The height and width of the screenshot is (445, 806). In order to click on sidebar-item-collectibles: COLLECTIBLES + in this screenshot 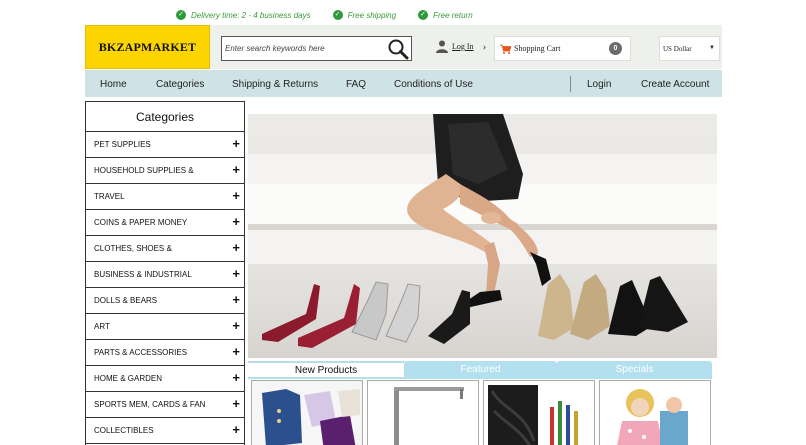, I will do `click(165, 431)`.